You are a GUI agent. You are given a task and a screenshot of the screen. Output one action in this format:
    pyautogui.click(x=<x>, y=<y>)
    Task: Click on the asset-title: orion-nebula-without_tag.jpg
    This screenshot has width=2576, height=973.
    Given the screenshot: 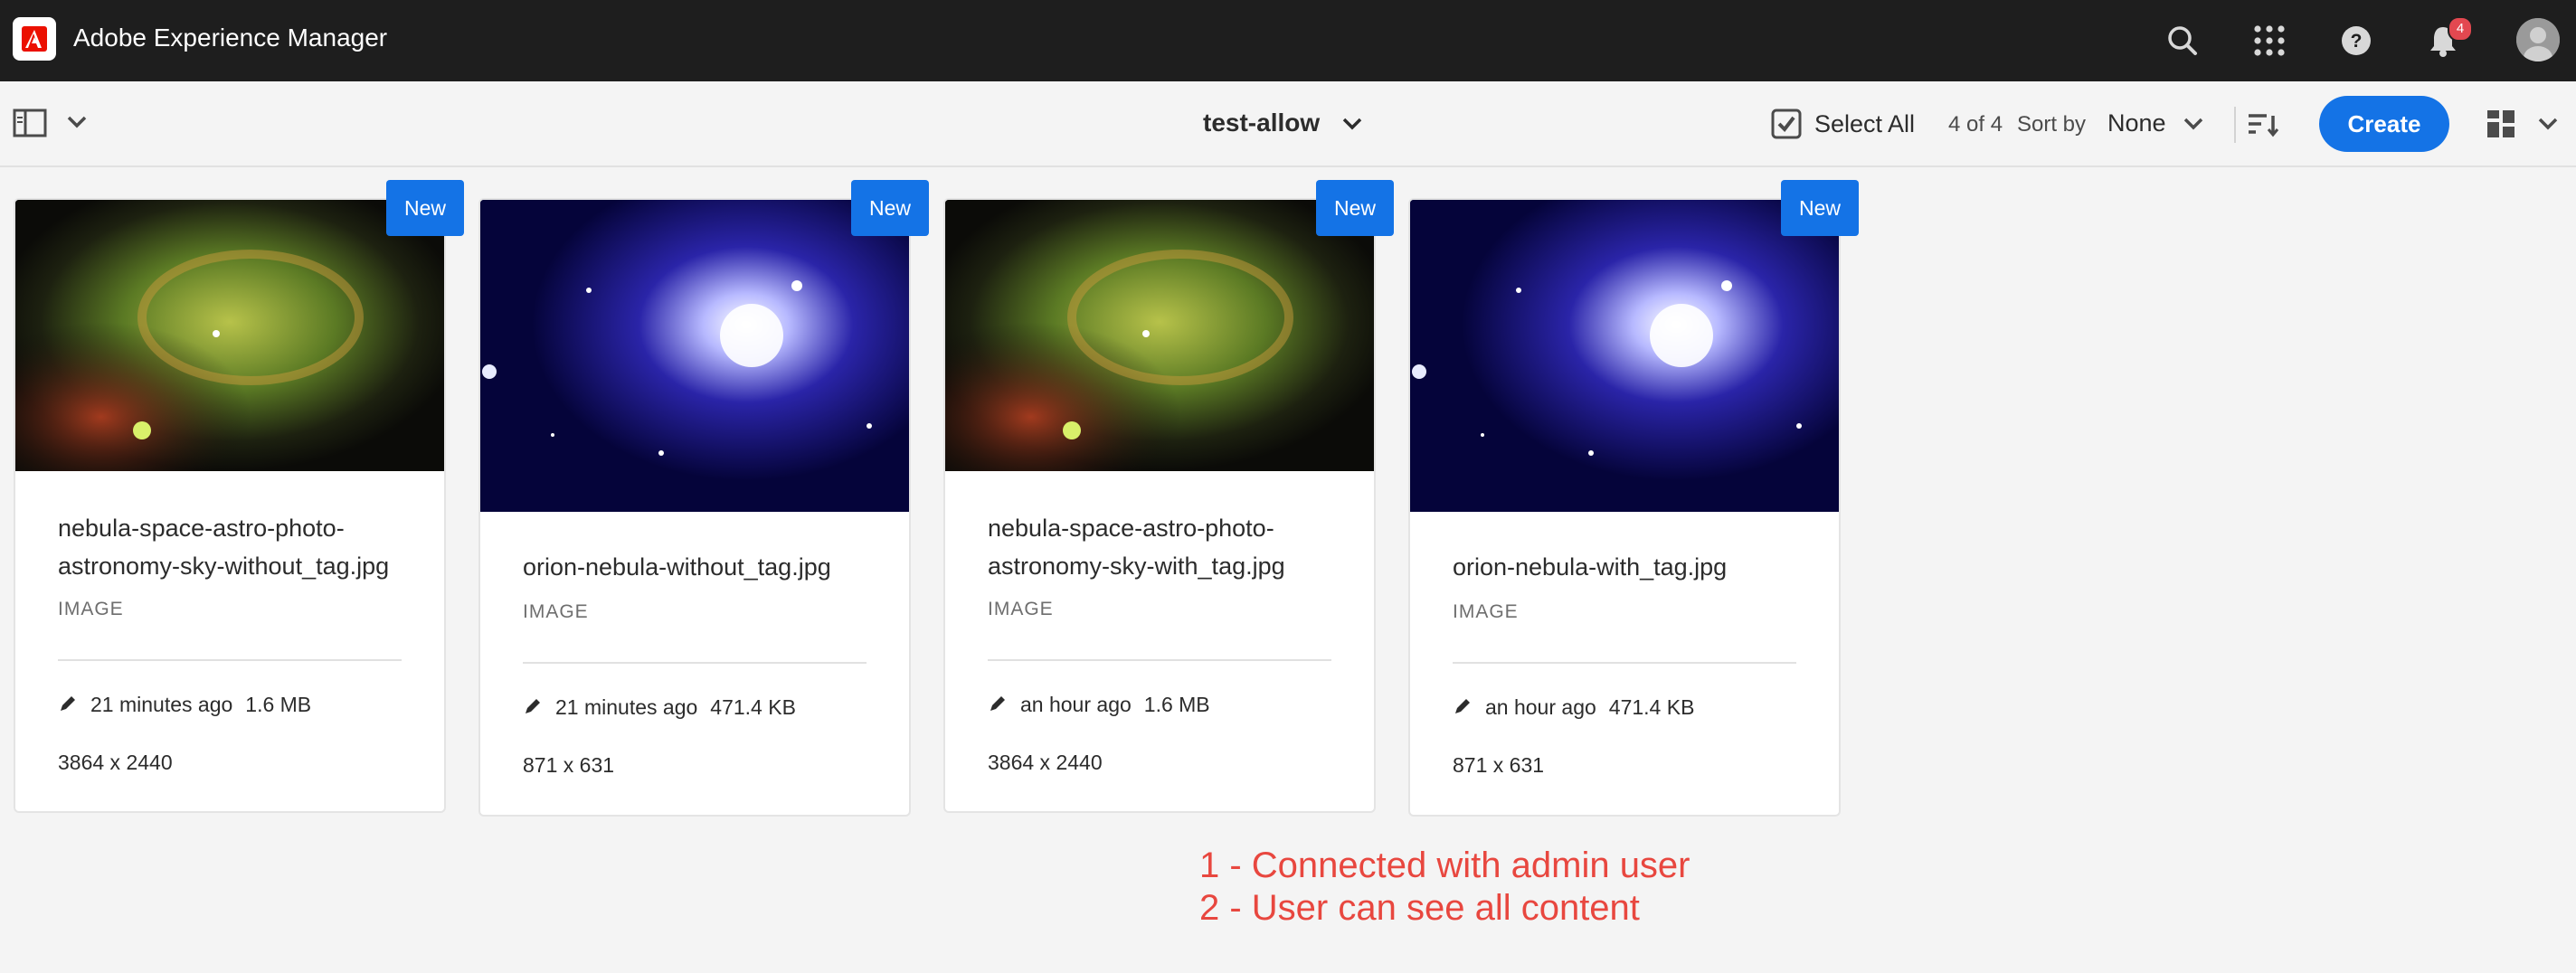 What is the action you would take?
    pyautogui.click(x=704, y=567)
    